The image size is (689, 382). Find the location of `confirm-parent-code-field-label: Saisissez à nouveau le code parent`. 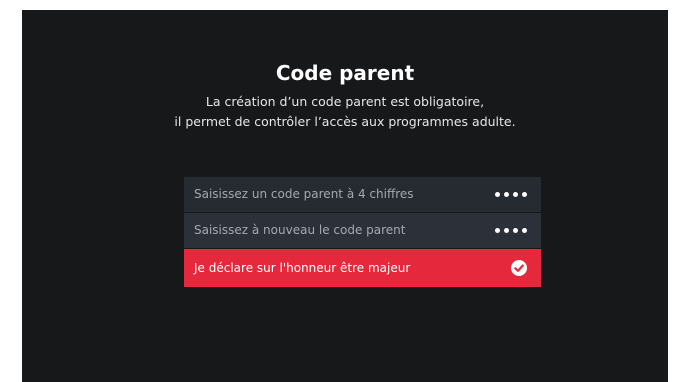

confirm-parent-code-field-label: Saisissez à nouveau le code parent is located at coordinates (300, 230).